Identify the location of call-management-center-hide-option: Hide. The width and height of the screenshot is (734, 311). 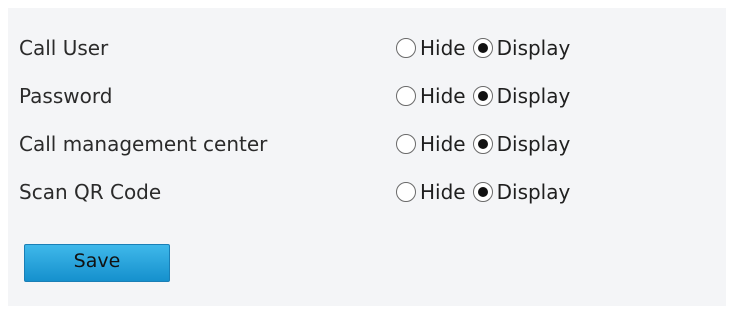
(431, 144).